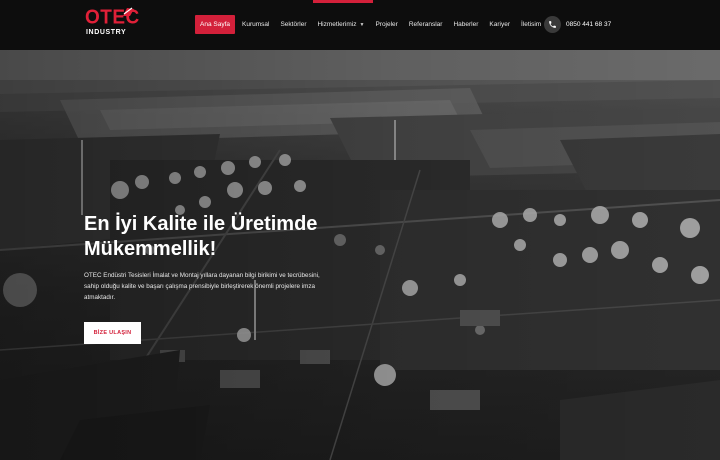 This screenshot has height=460, width=720. I want to click on contact-us-button: BİZE ULAŞIN, so click(112, 333).